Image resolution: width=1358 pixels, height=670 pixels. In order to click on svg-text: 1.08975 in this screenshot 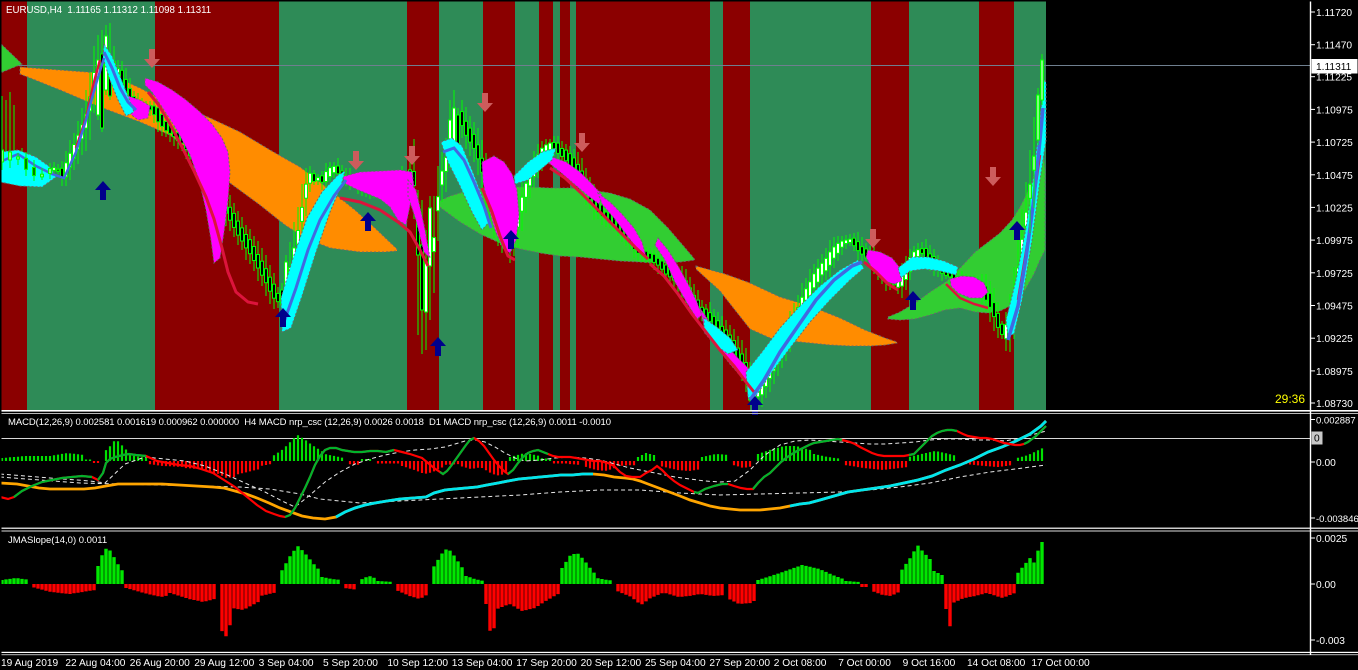, I will do `click(1334, 372)`.